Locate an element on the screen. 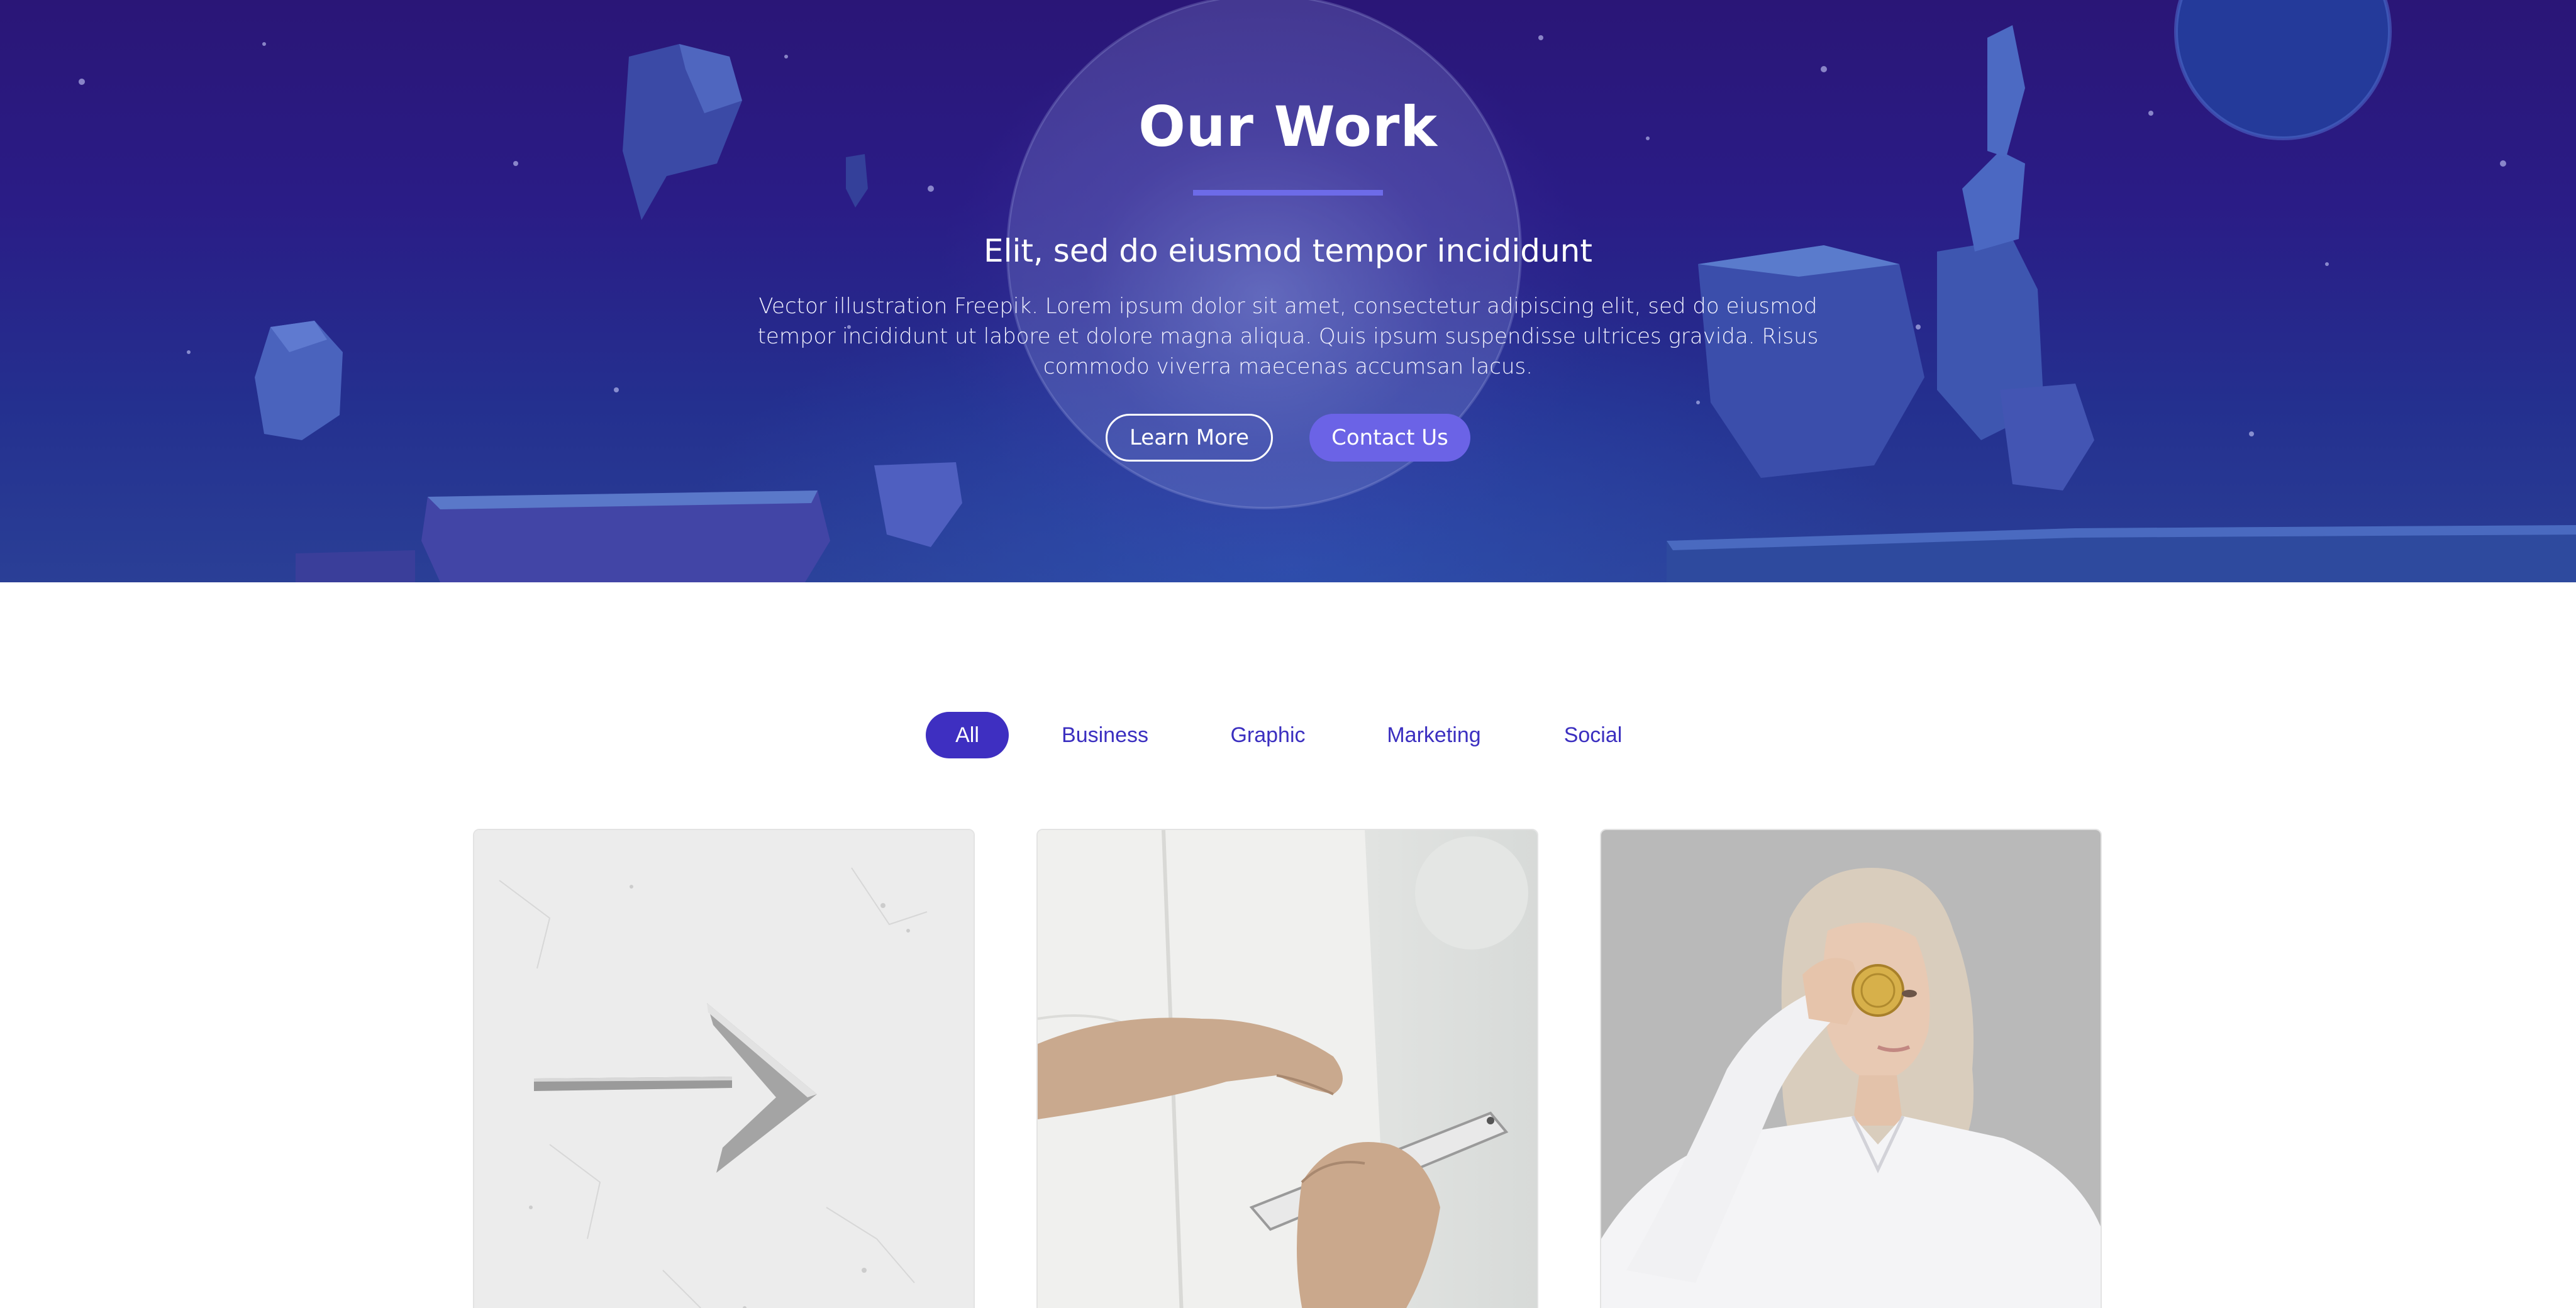 The image size is (2576, 1308). filter-business: Business is located at coordinates (1105, 735).